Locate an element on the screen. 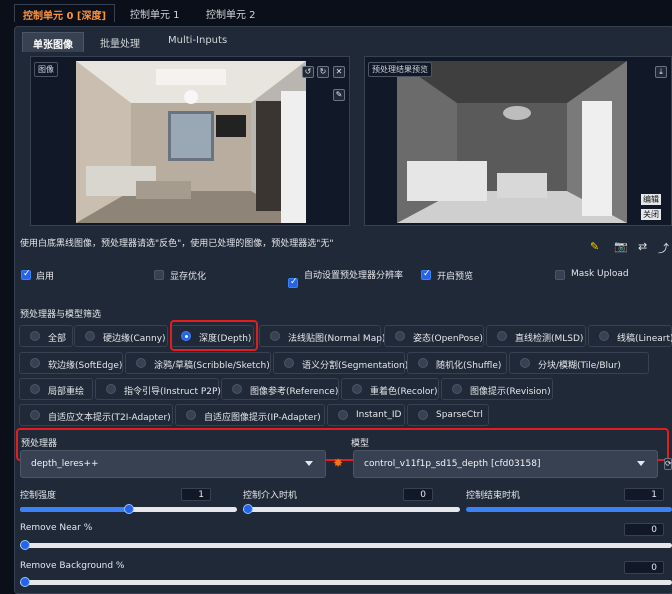 This screenshot has width=672, height=594. radio-label: 随机化(Shuffle) is located at coordinates (469, 366).